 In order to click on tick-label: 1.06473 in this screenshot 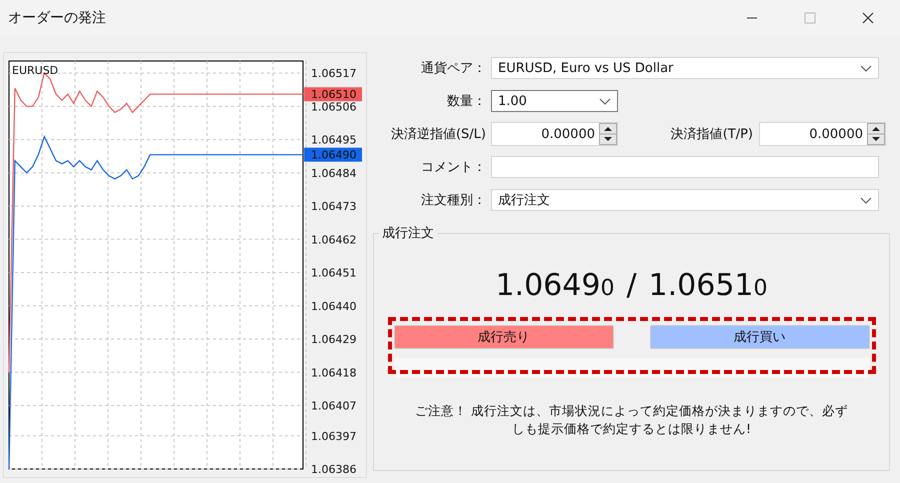, I will do `click(333, 207)`.